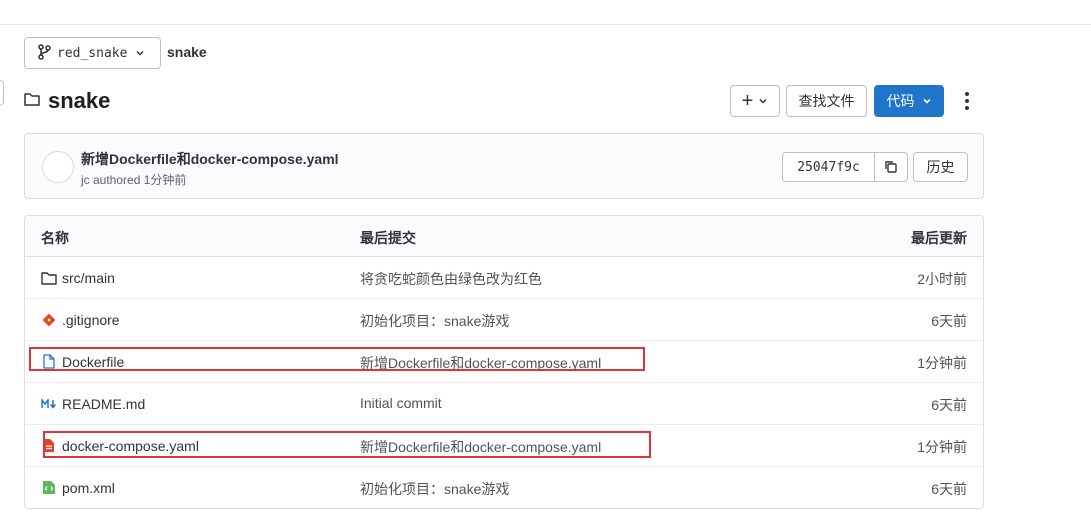  Describe the element at coordinates (504, 236) in the screenshot. I see `table-header: 名称 最后提交 最后更新` at that location.